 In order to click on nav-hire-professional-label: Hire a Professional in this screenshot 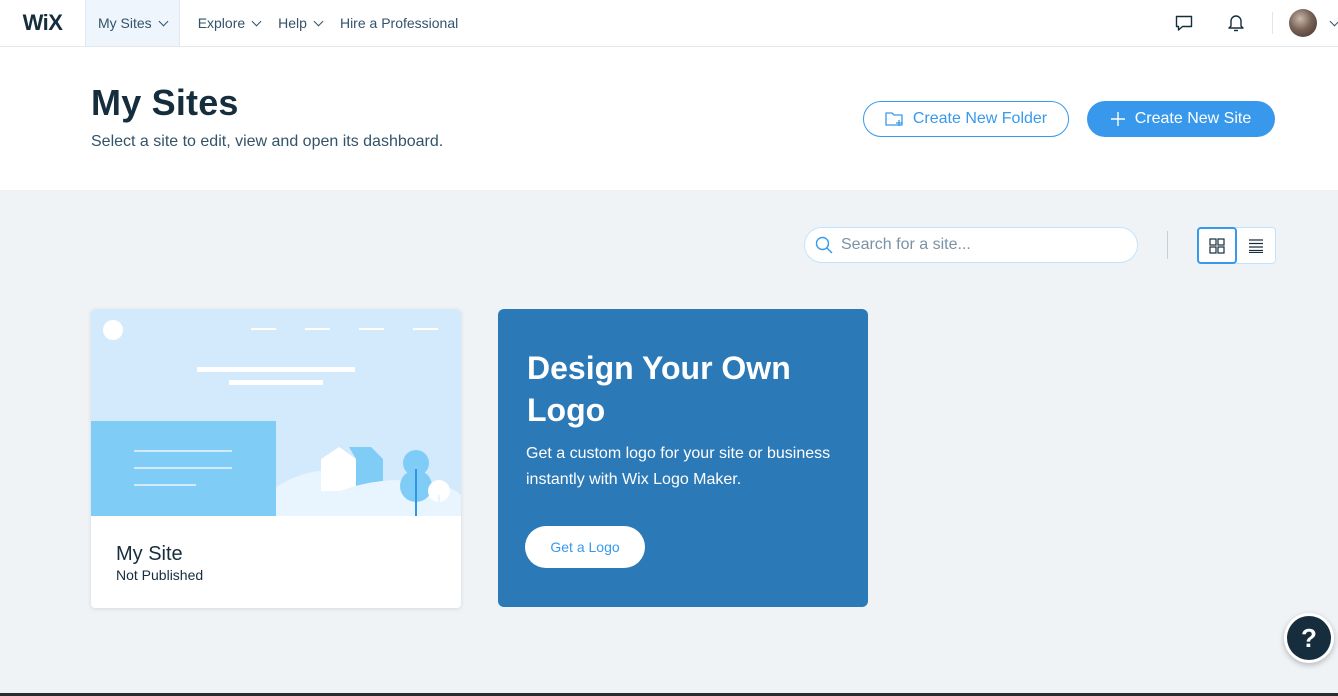, I will do `click(399, 23)`.